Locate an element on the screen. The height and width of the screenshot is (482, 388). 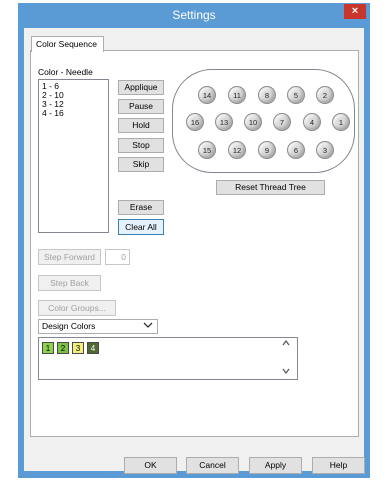
color-needle-list: 1 - 6 2 - 10 3 - 12 4 - 16 is located at coordinates (73, 156).